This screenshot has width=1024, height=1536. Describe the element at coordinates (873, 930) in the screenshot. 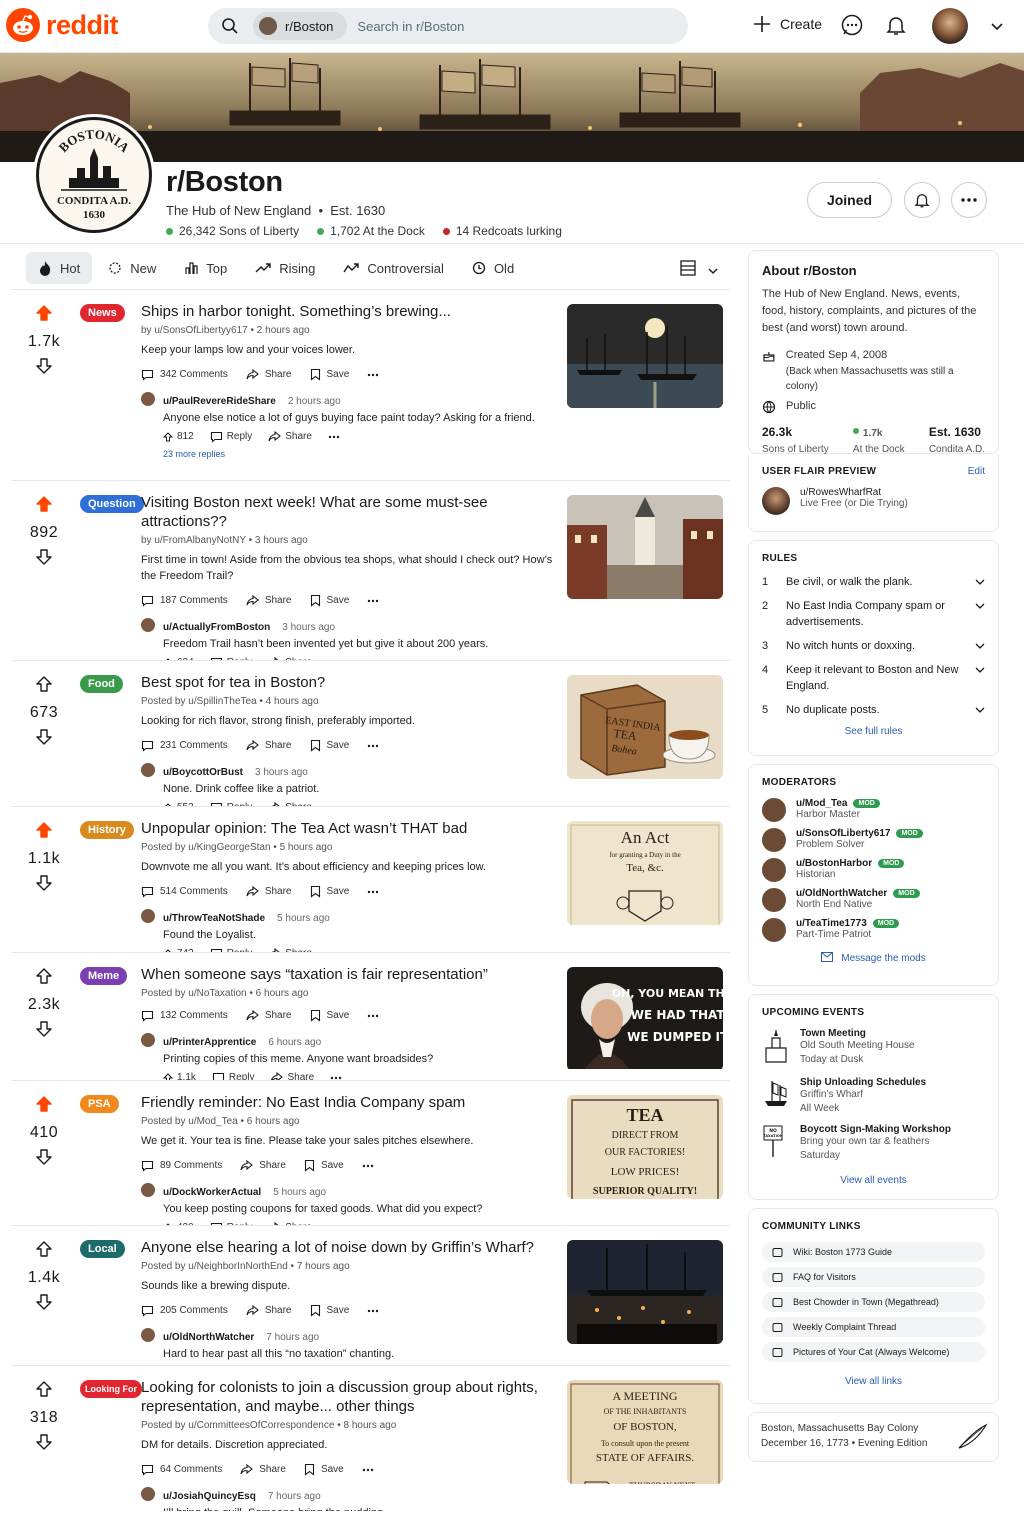

I see `moderator-item: u/TeaTime1773 MOD Part-Time Patriot` at that location.